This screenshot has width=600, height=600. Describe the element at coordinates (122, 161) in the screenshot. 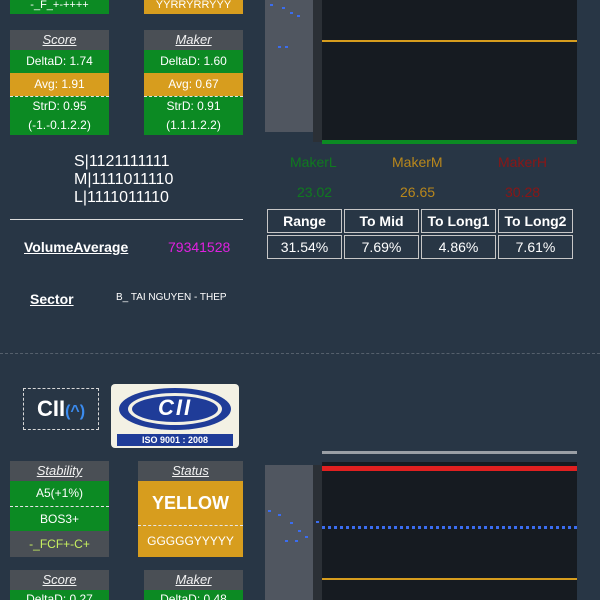

I see `signal-s: S|1121111111` at that location.